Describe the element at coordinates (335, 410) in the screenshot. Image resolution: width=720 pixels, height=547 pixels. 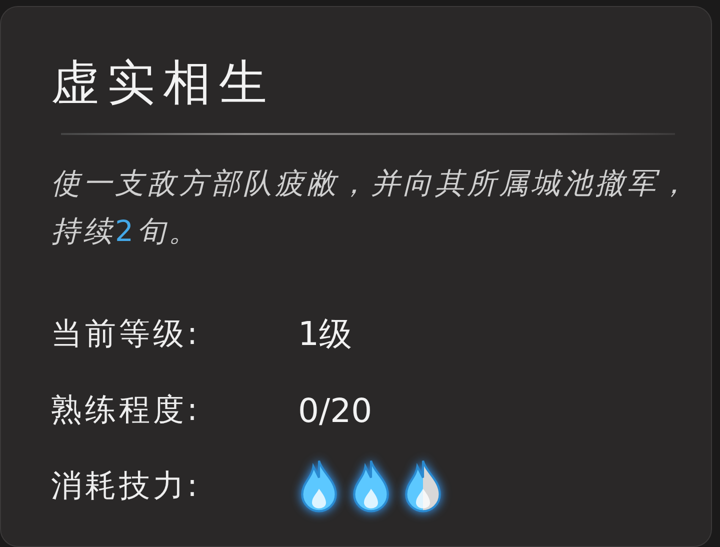
I see `stat-value: 0/20` at that location.